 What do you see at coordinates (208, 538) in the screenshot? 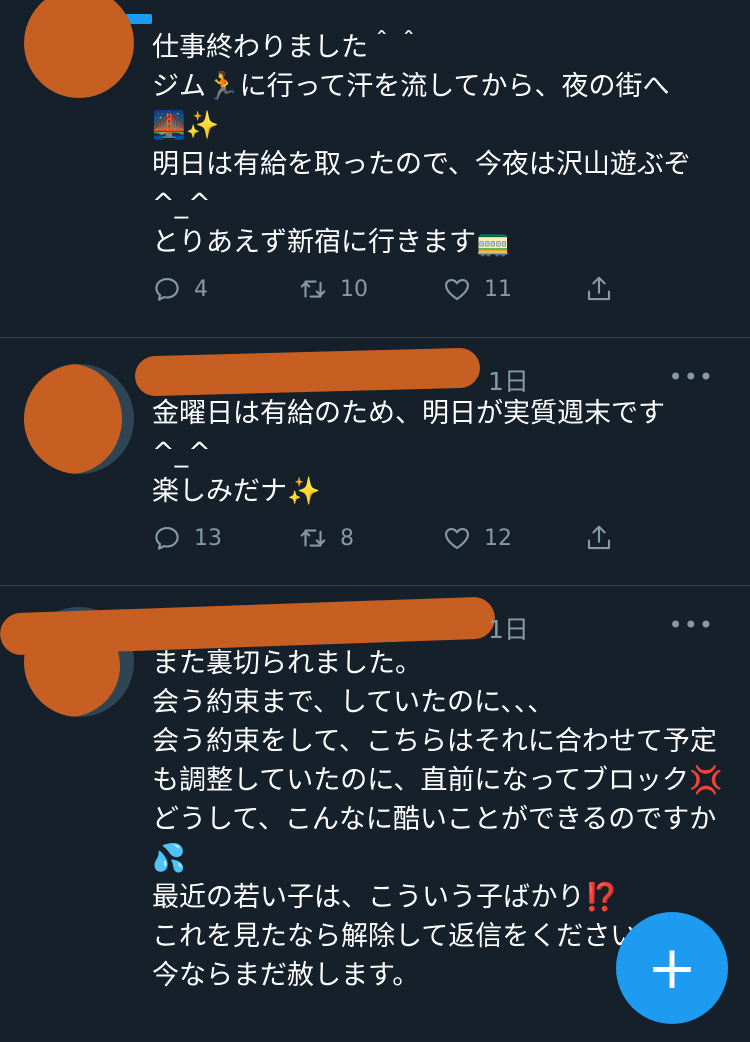
I see `reply-count: 13` at bounding box center [208, 538].